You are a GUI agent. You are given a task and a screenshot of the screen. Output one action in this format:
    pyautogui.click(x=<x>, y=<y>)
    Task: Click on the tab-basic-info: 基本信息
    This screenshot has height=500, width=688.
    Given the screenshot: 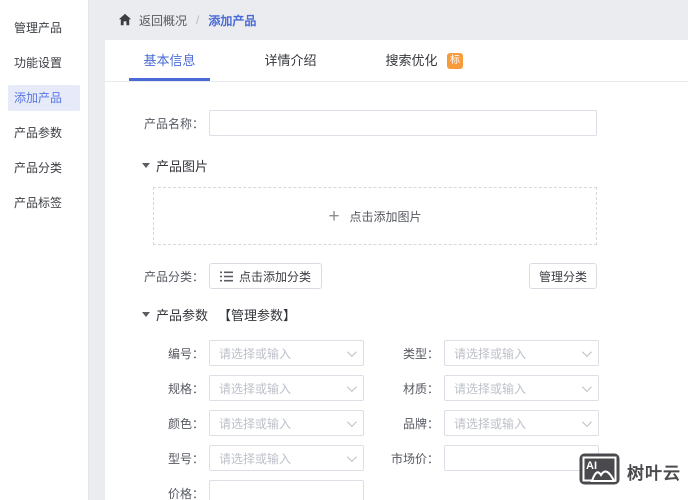 What is the action you would take?
    pyautogui.click(x=169, y=60)
    